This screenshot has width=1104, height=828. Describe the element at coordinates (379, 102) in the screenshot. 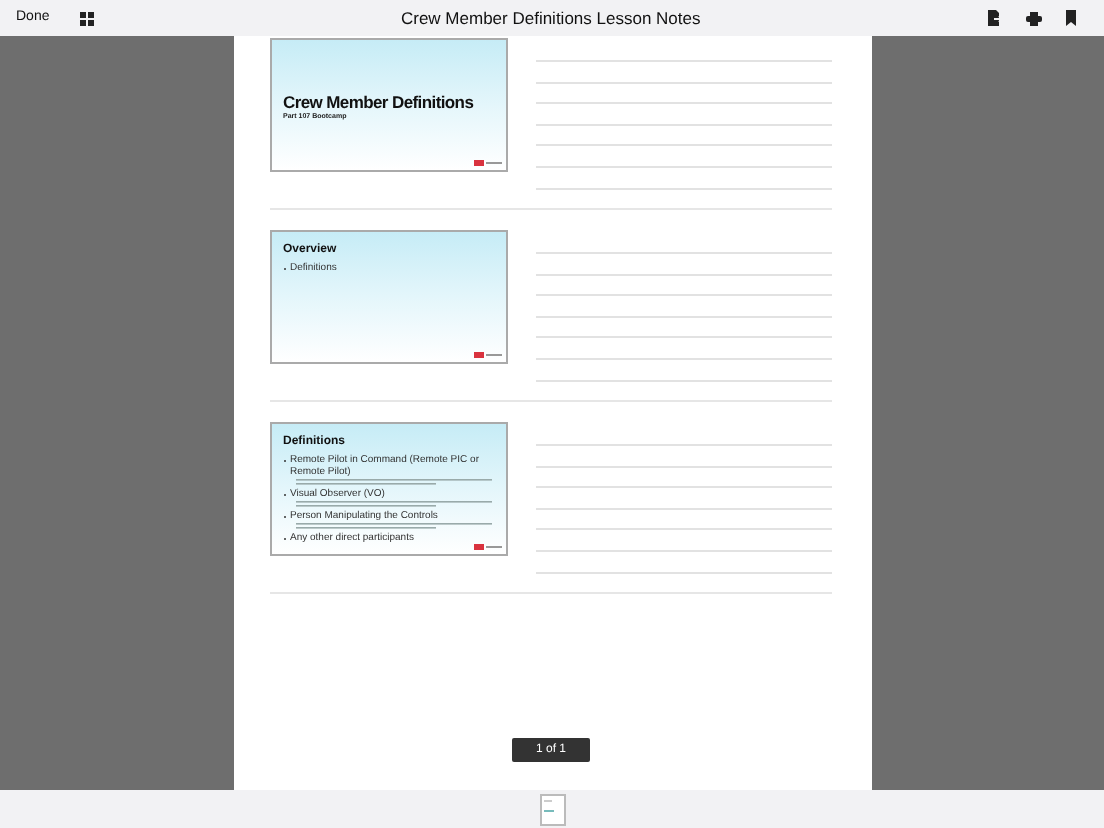

I see `slide-title: Crew Member Definitions` at that location.